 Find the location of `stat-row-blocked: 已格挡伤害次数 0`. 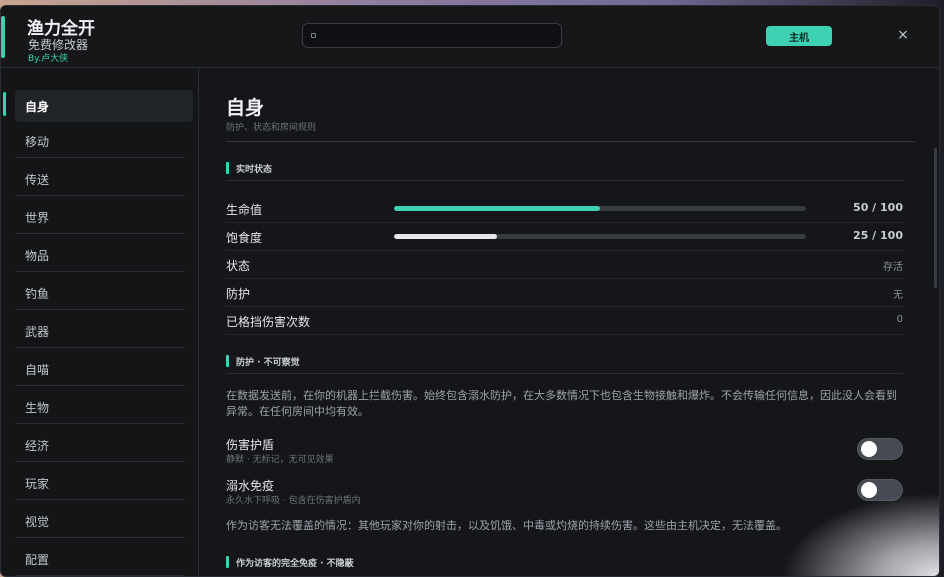

stat-row-blocked: 已格挡伤害次数 0 is located at coordinates (564, 321).